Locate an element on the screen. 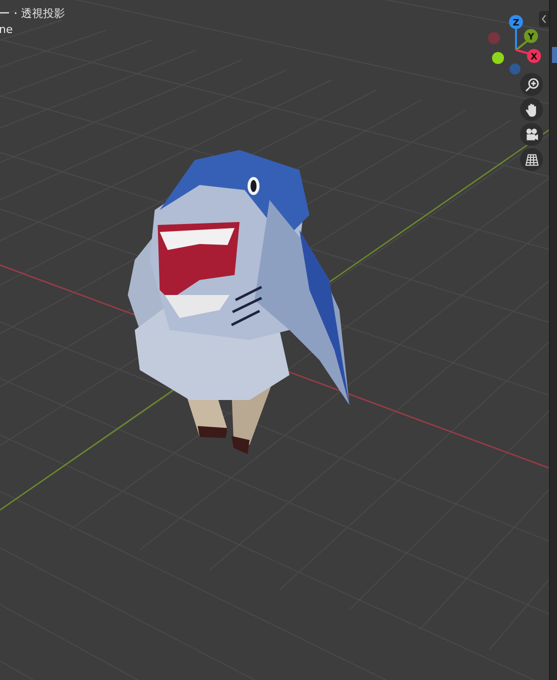  zoom-icon is located at coordinates (531, 84).